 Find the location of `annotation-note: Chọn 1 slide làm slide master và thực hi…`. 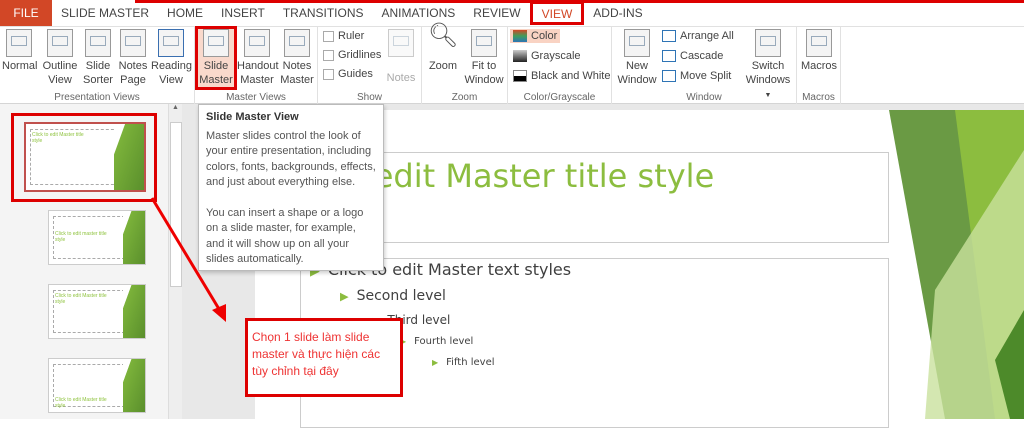

annotation-note: Chọn 1 slide làm slide master và thực hi… is located at coordinates (324, 357).